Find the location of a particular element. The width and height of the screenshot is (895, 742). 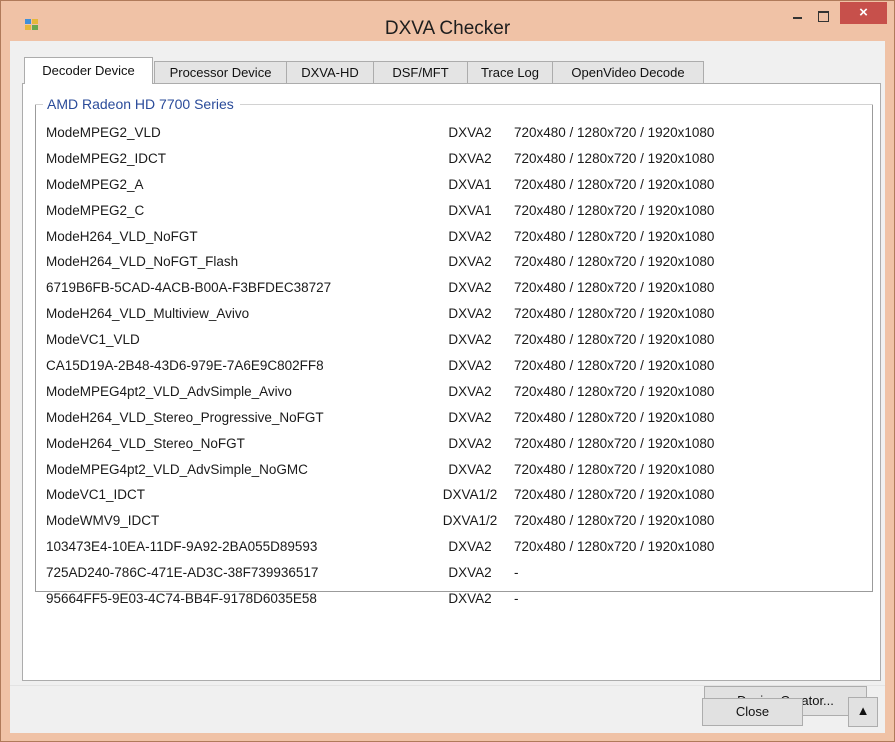

tab-dxva-hd: DXVA-HD is located at coordinates (330, 72).